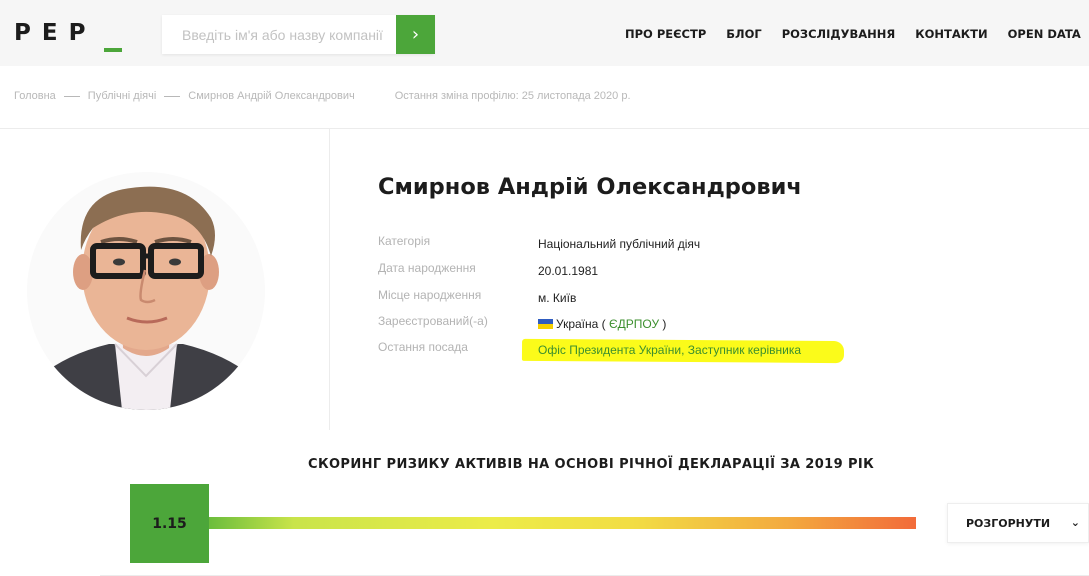  What do you see at coordinates (404, 241) in the screenshot?
I see `info-label: Категорія` at bounding box center [404, 241].